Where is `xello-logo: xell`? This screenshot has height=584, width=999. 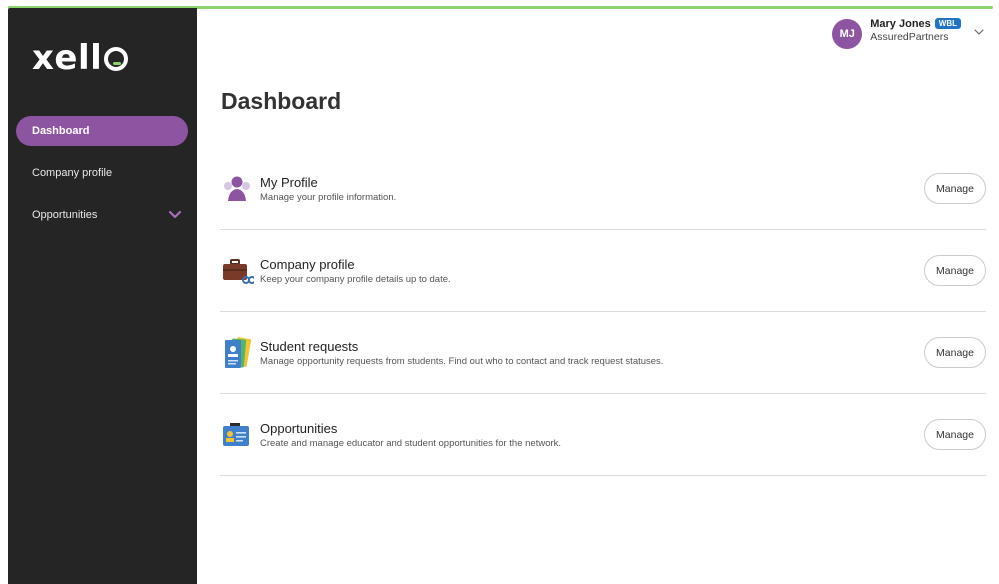
xello-logo: xell is located at coordinates (80, 58).